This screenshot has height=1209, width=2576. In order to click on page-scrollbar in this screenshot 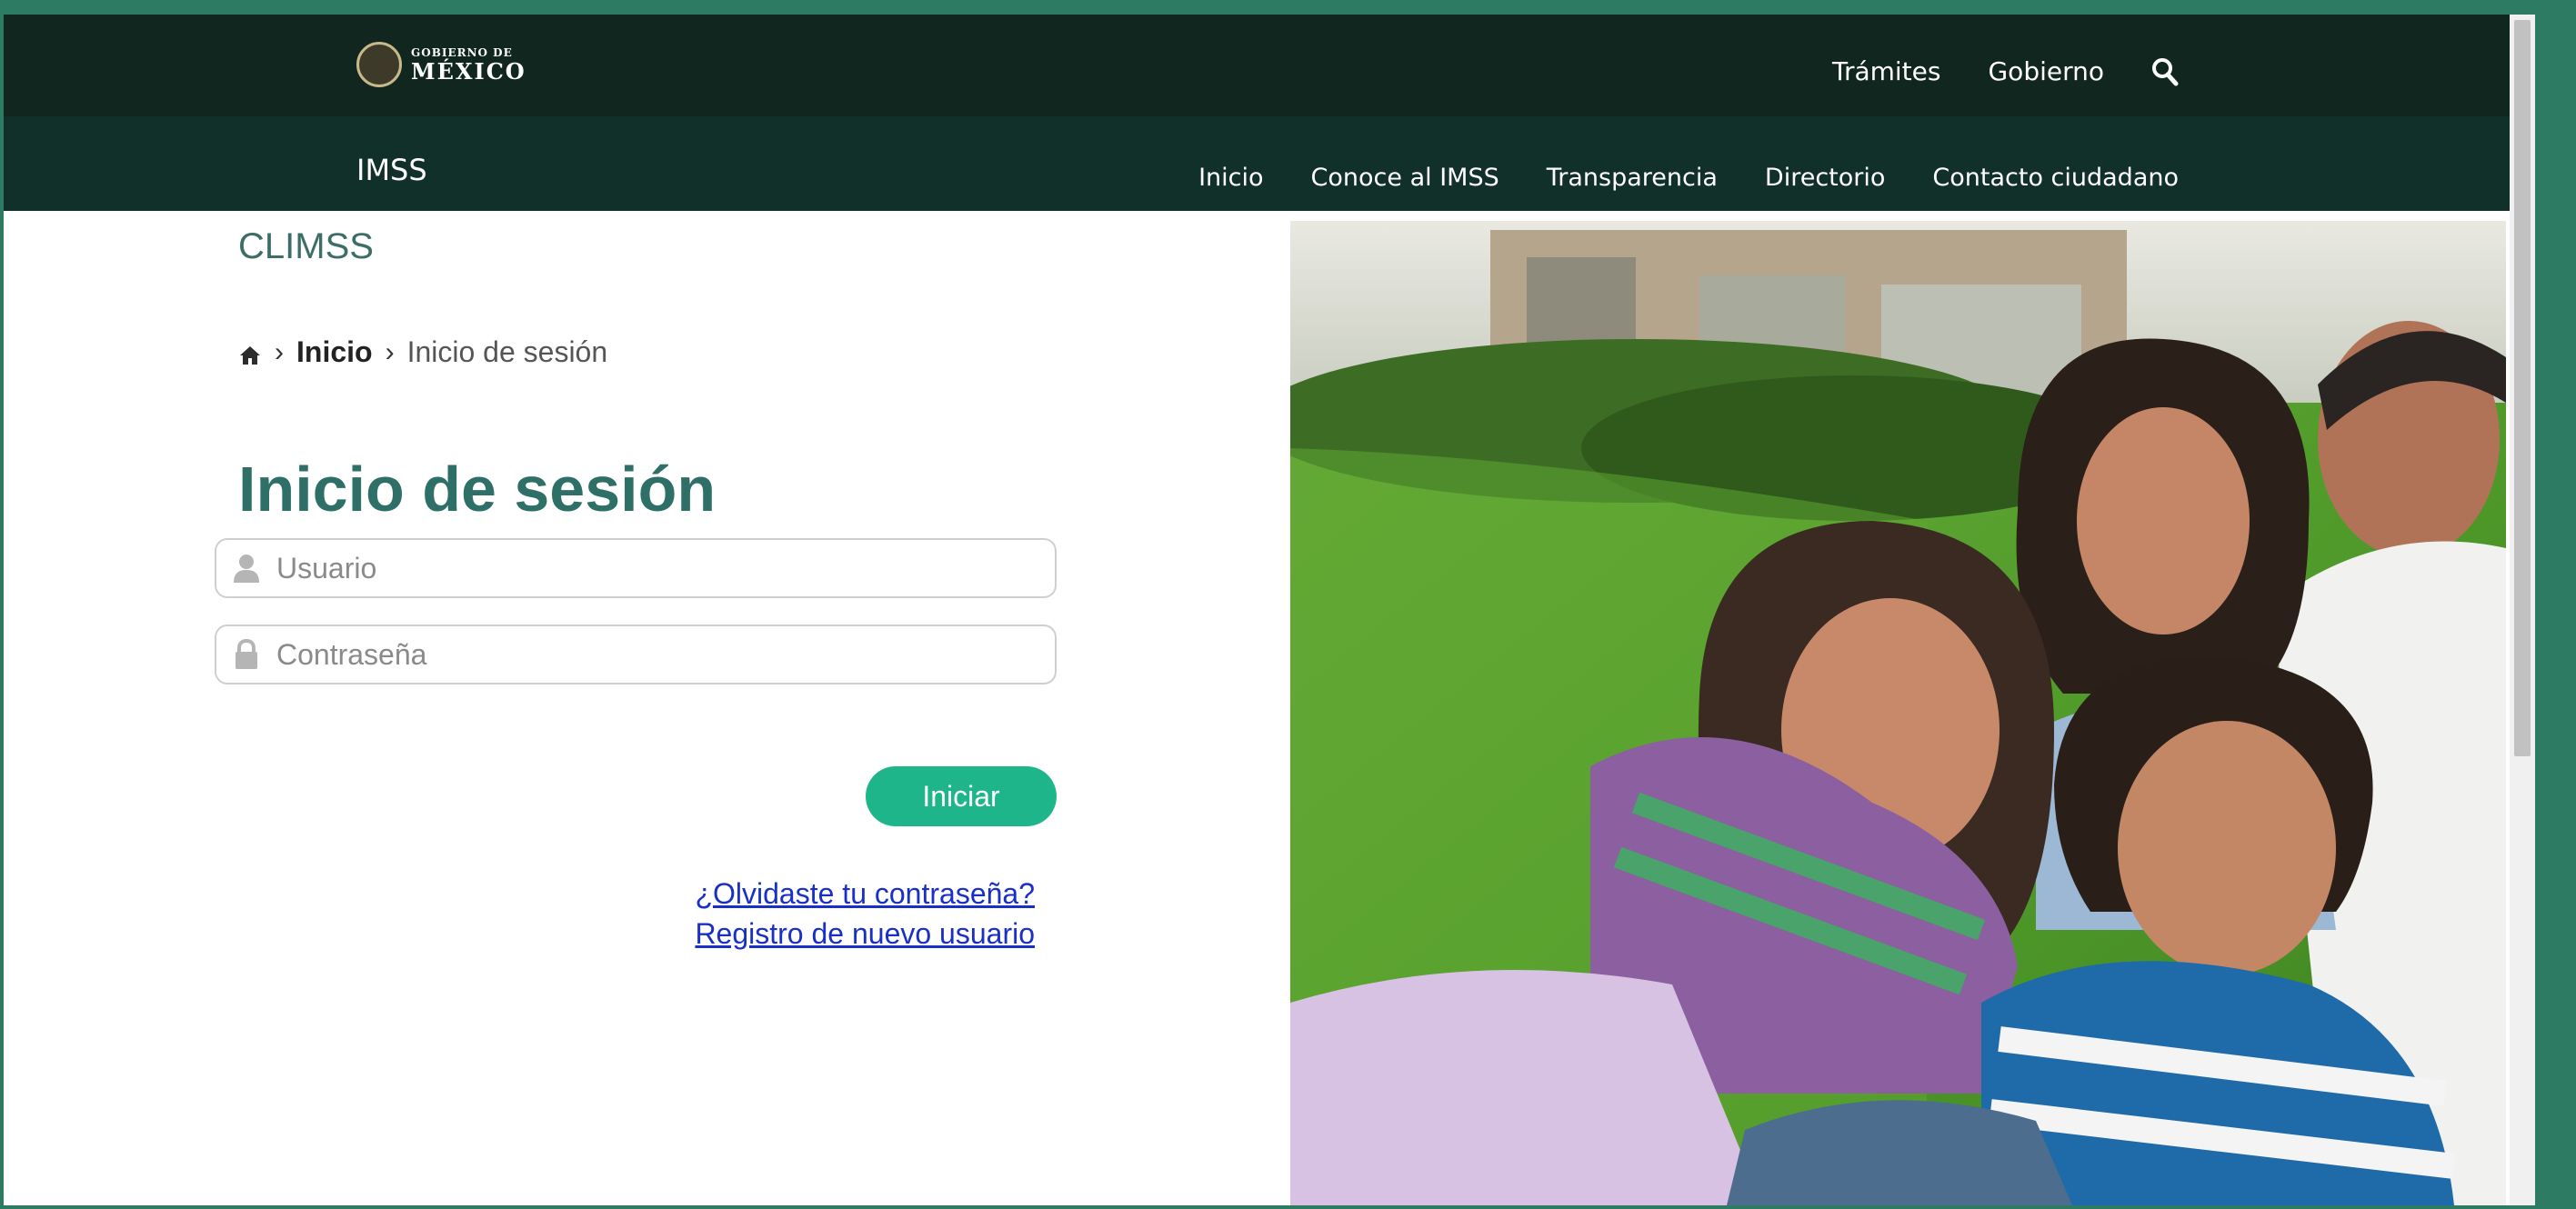, I will do `click(2522, 610)`.